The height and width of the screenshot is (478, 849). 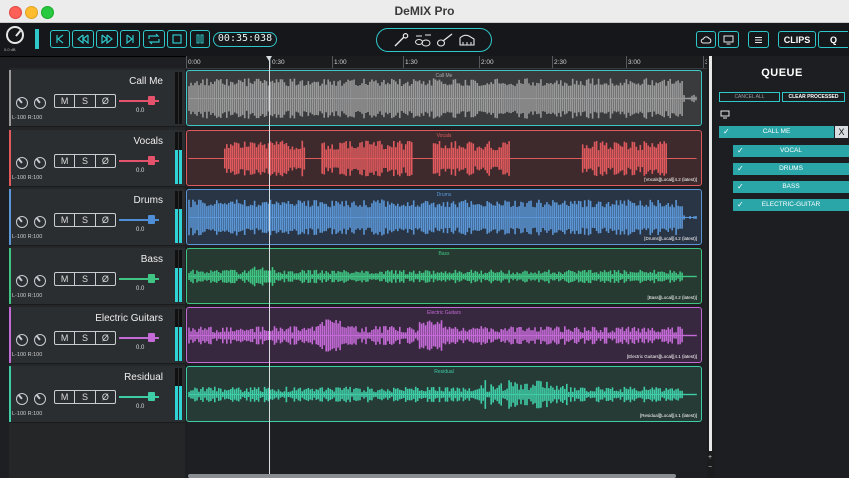 What do you see at coordinates (177, 39) in the screenshot?
I see `stop-button` at bounding box center [177, 39].